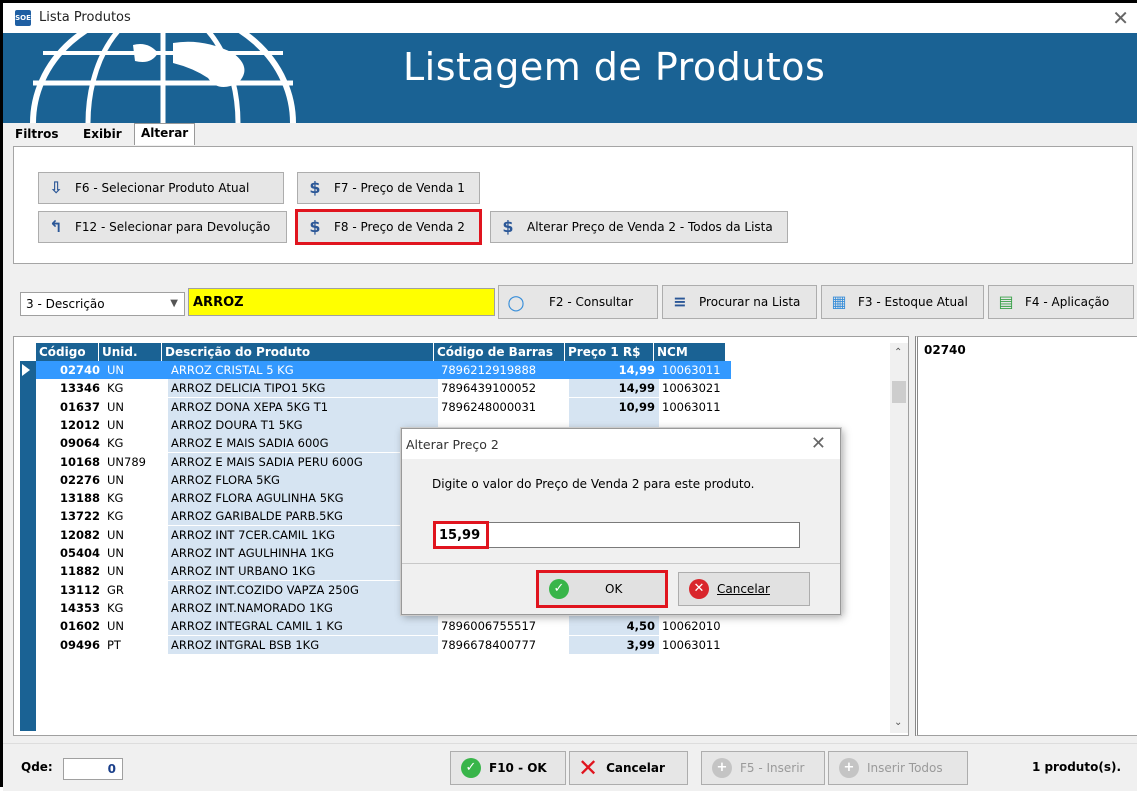 The height and width of the screenshot is (791, 1137). I want to click on cell-barcode: 7896006755517, so click(489, 626).